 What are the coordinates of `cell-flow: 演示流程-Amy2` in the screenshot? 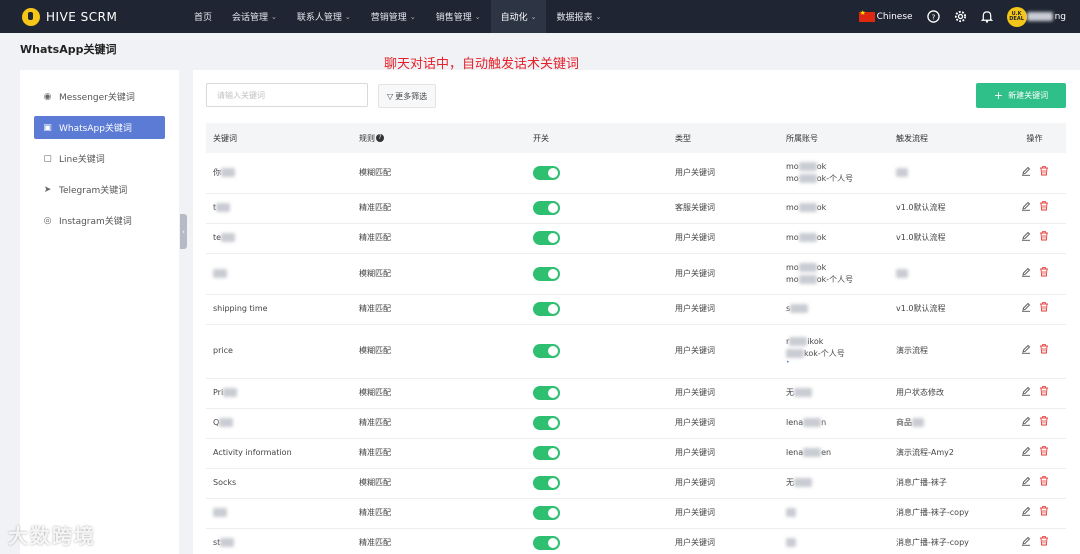 It's located at (946, 453).